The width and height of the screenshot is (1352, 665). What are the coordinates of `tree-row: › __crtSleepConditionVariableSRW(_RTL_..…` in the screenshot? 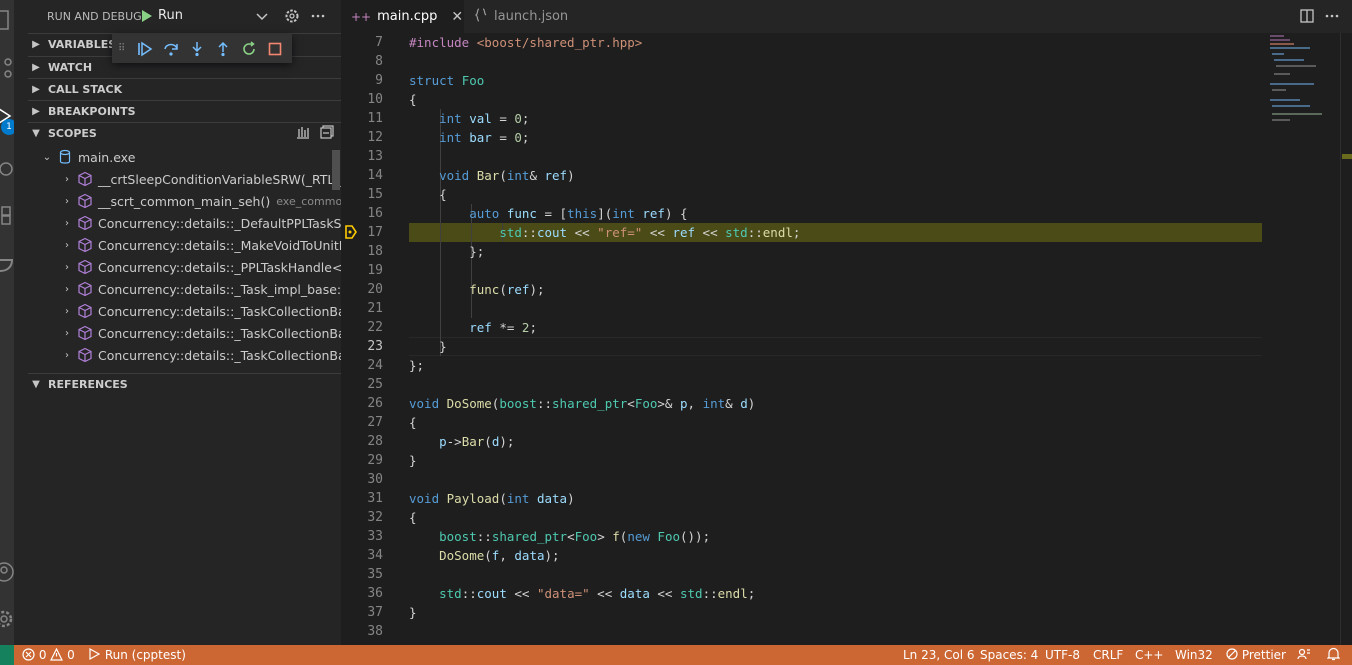 It's located at (184, 179).